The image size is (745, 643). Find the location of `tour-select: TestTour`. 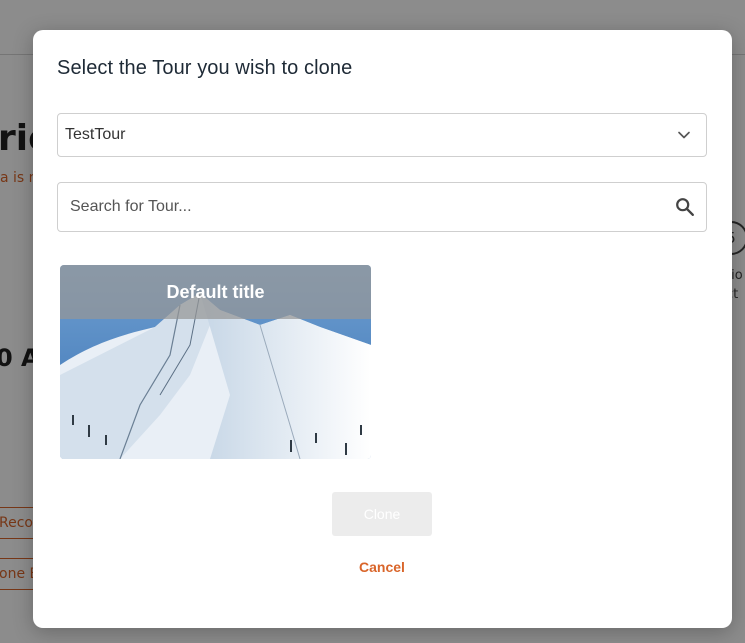

tour-select: TestTour is located at coordinates (382, 135).